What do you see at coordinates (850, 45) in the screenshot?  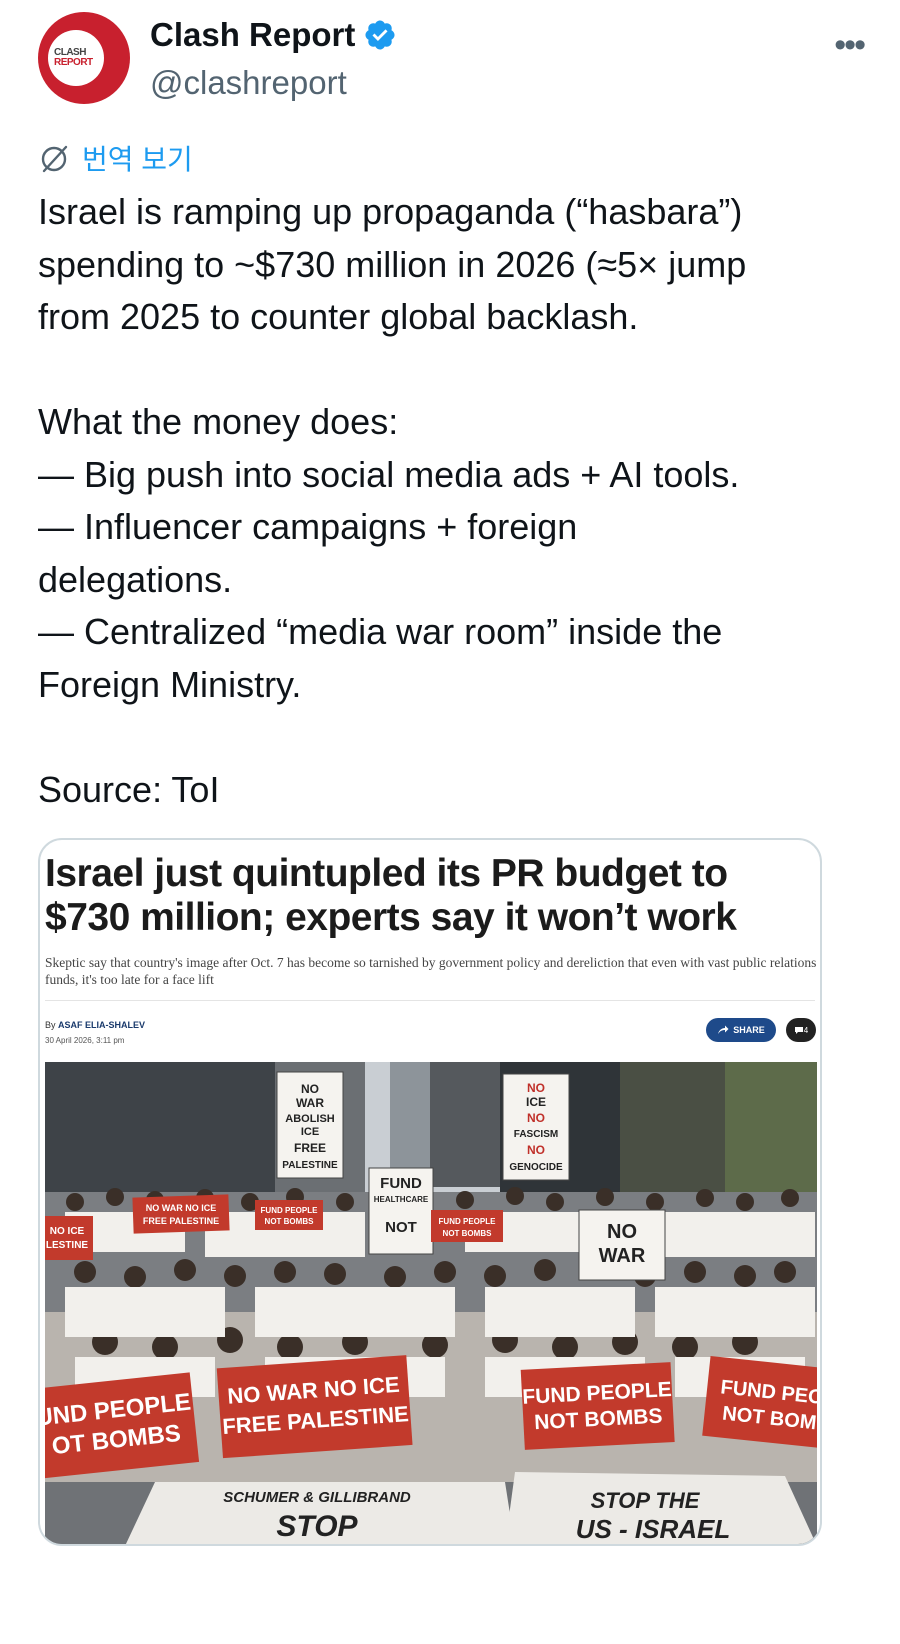 I see `more-icon: •••` at bounding box center [850, 45].